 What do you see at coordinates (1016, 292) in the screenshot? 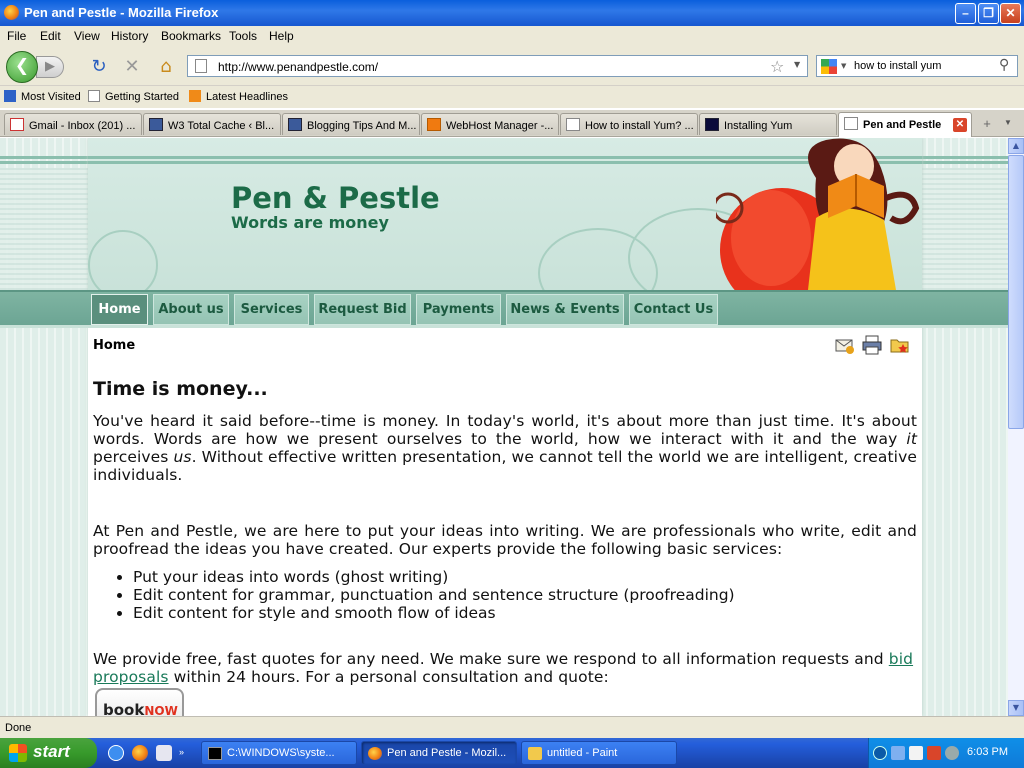
I see `scroll-thumb` at bounding box center [1016, 292].